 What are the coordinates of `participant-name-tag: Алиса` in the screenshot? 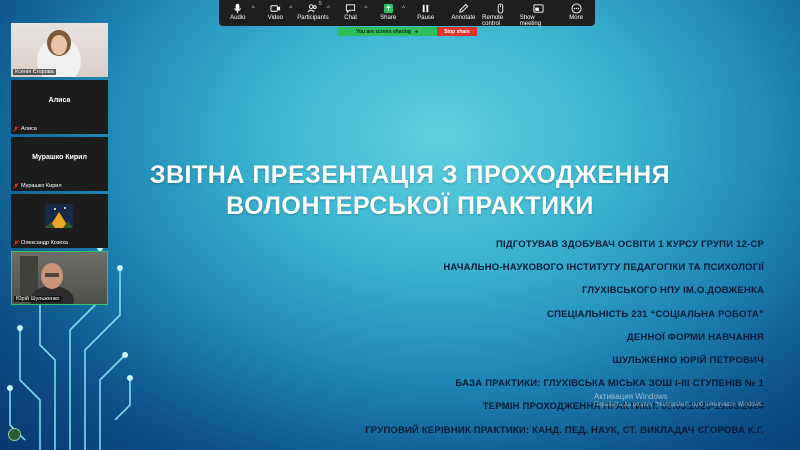 It's located at (25, 129).